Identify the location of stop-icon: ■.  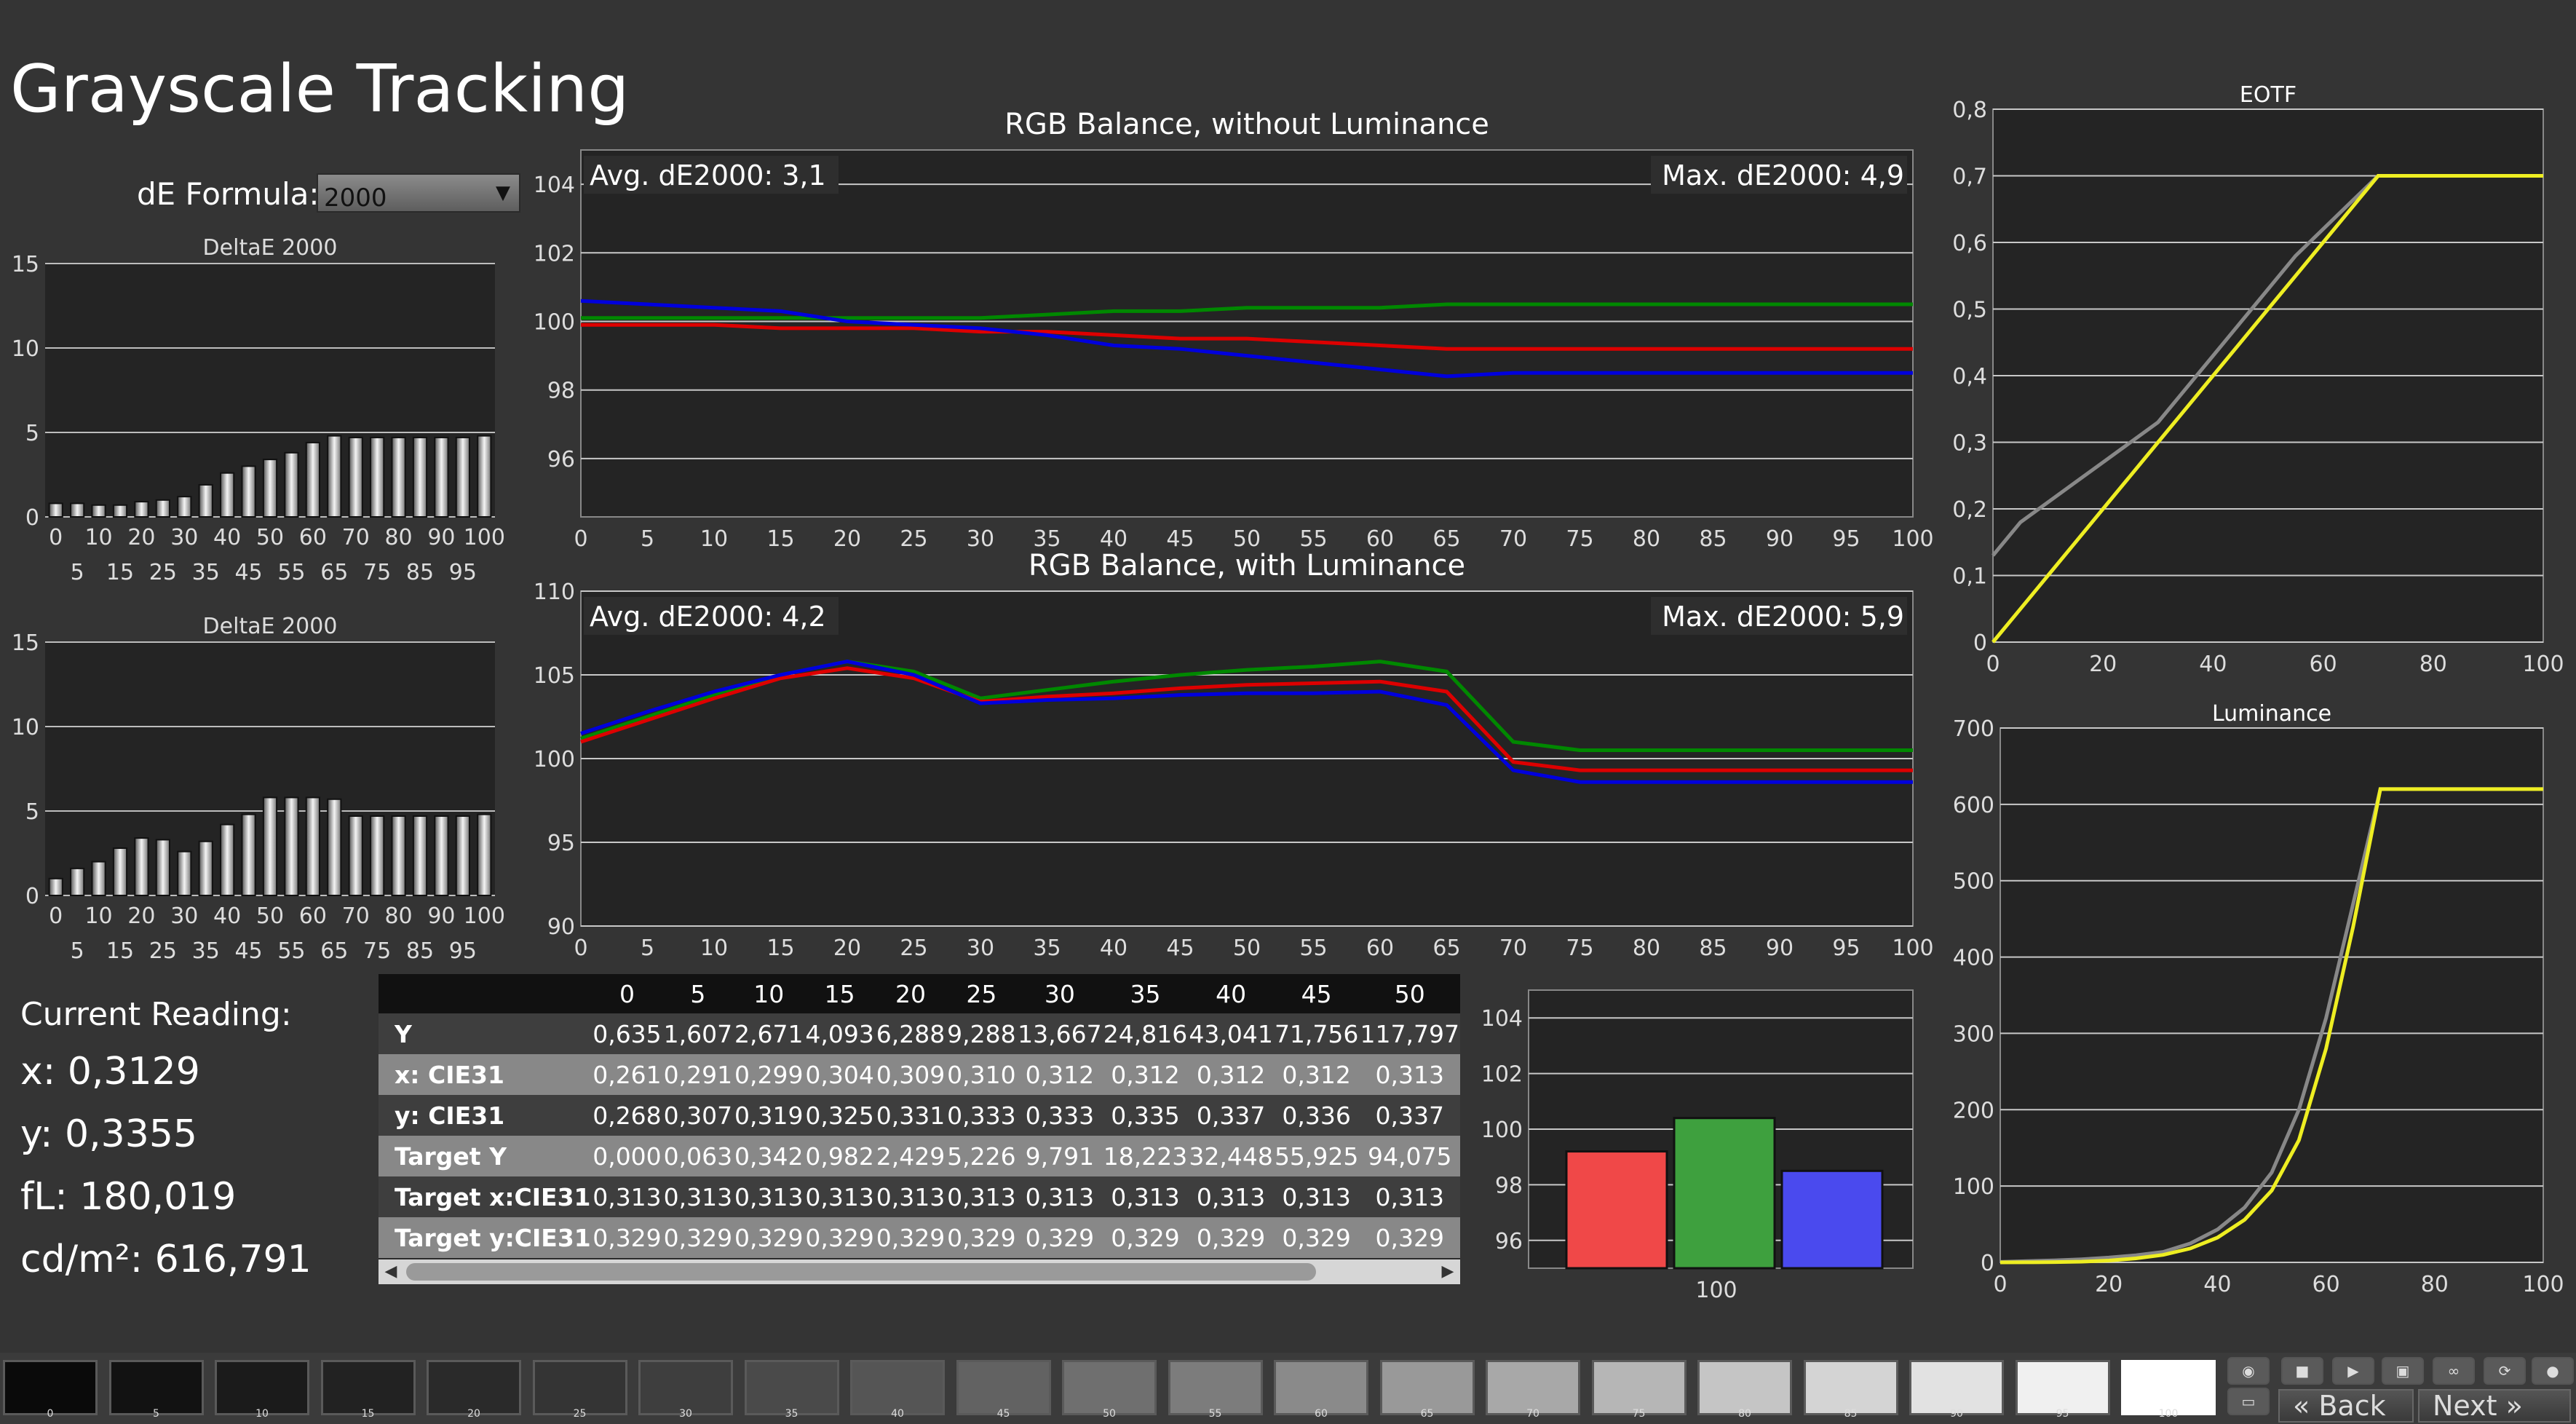
(2302, 1371).